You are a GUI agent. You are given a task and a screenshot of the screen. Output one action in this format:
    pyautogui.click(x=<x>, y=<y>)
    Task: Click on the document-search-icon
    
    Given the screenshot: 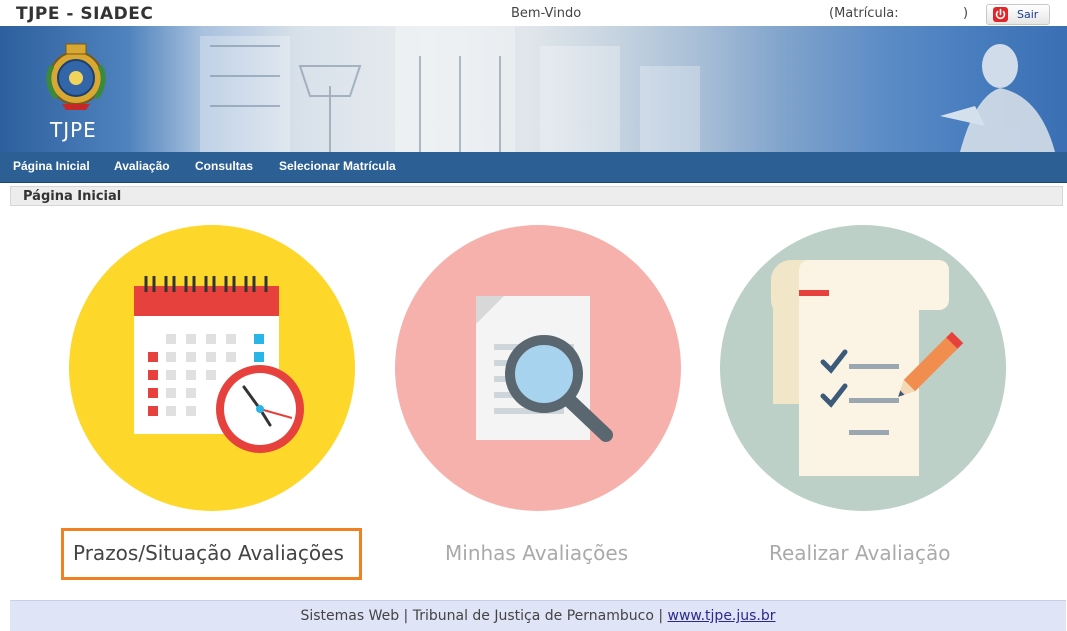 What is the action you would take?
    pyautogui.click(x=538, y=368)
    